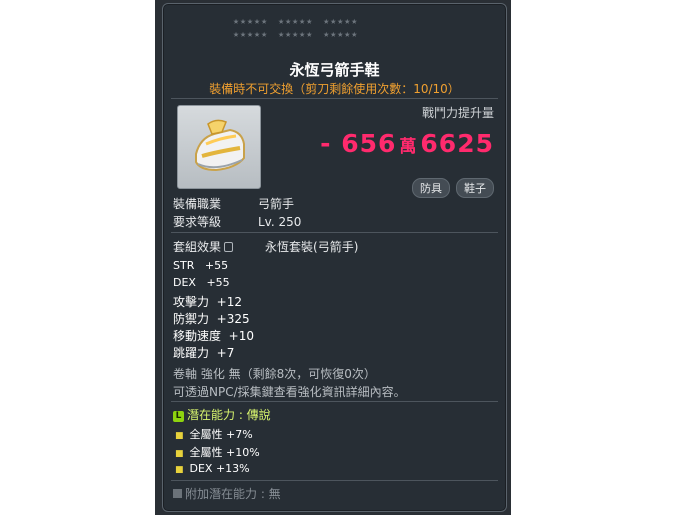 This screenshot has height=515, width=696. I want to click on potential-line: ■ 全屬性 +10%, so click(217, 452).